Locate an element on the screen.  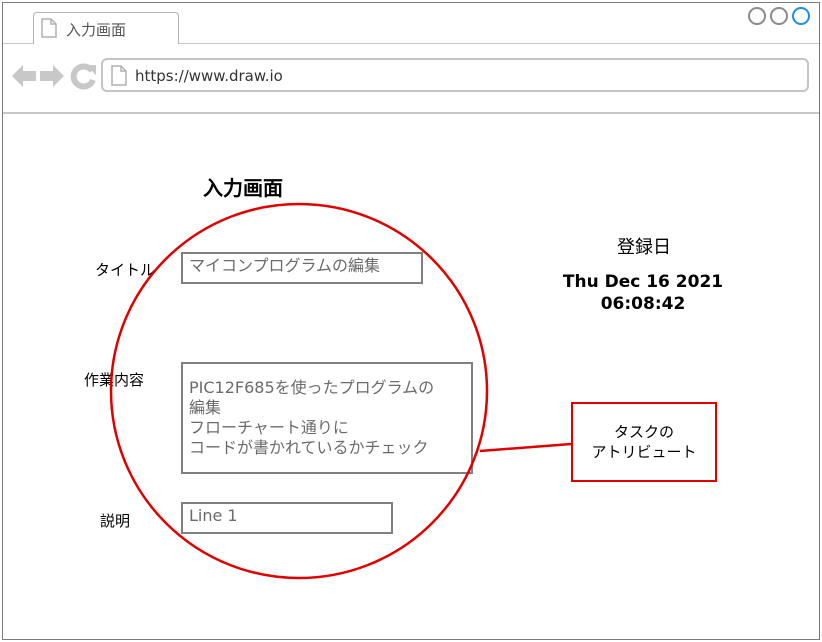
registration-date-label: 登録日 is located at coordinates (644, 247).